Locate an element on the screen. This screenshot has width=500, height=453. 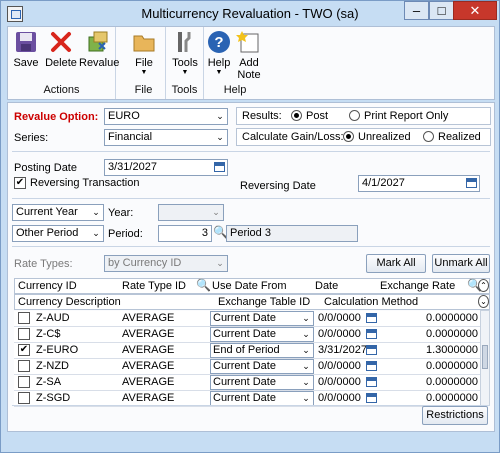
ribbon-group-help: ? Help ▼ Add Note Help is located at coordinates (235, 63).